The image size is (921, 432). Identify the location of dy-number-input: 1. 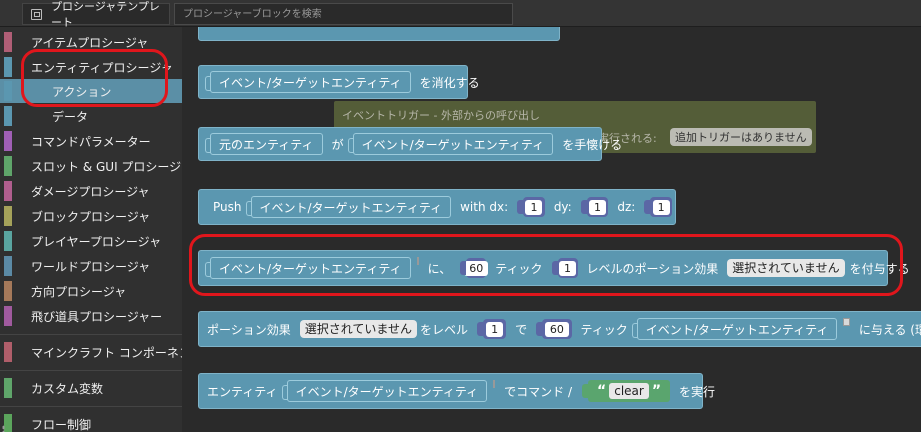
(594, 207).